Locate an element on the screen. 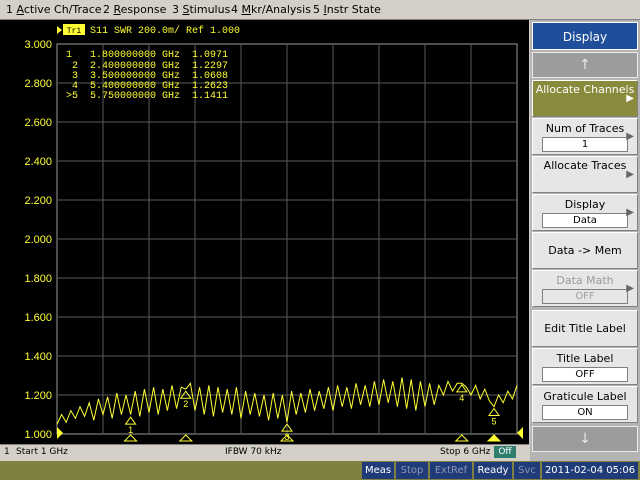  reference-position-marker-left is located at coordinates (60, 433).